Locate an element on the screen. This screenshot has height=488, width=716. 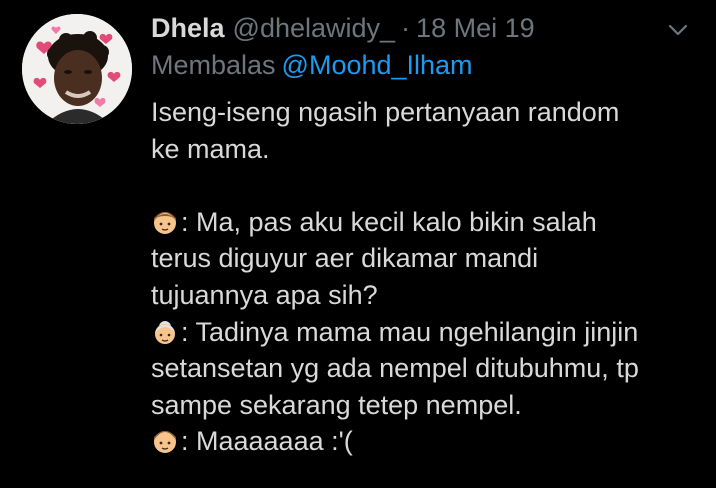
text-line: : Maaaaaaa :'( is located at coordinates (431, 441).